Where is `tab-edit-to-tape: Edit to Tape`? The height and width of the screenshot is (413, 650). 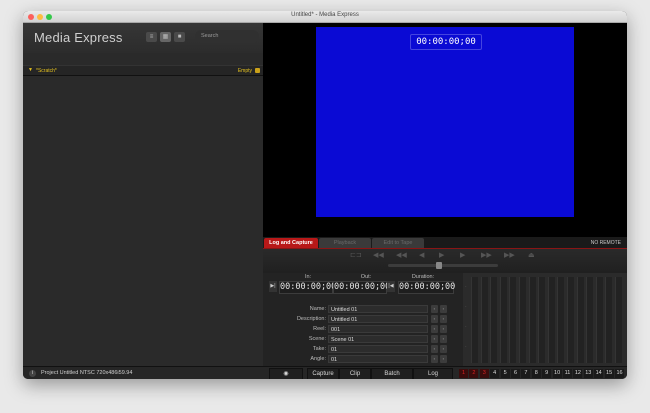
tab-edit-to-tape: Edit to Tape is located at coordinates (398, 243).